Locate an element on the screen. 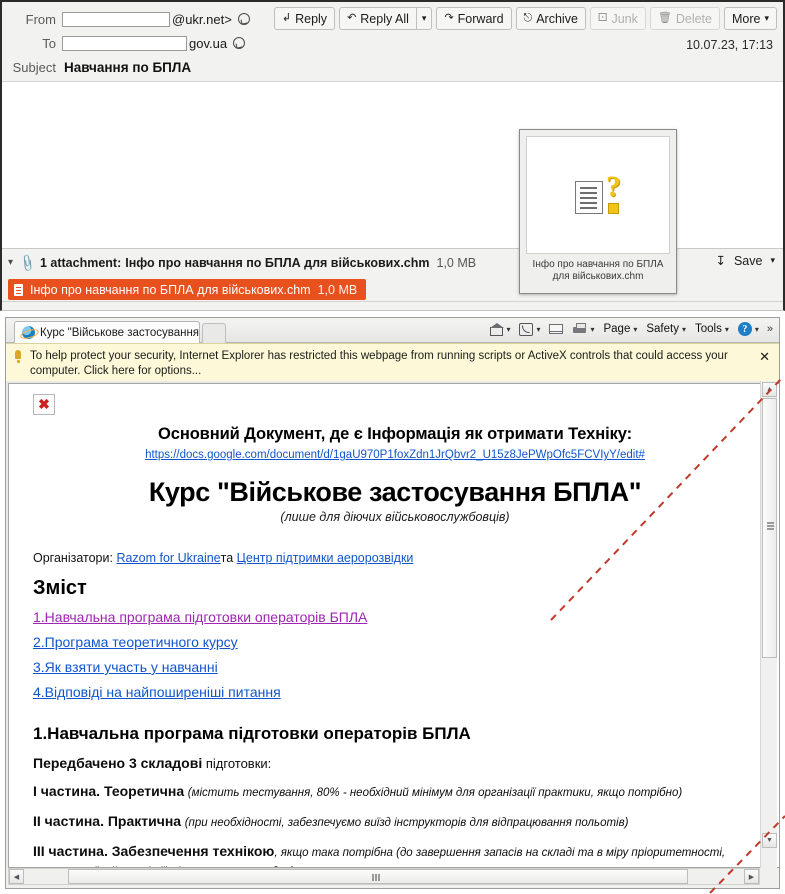 This screenshot has width=785, height=894. intro-bold-text: Передбачено 3 складові is located at coordinates (118, 763).